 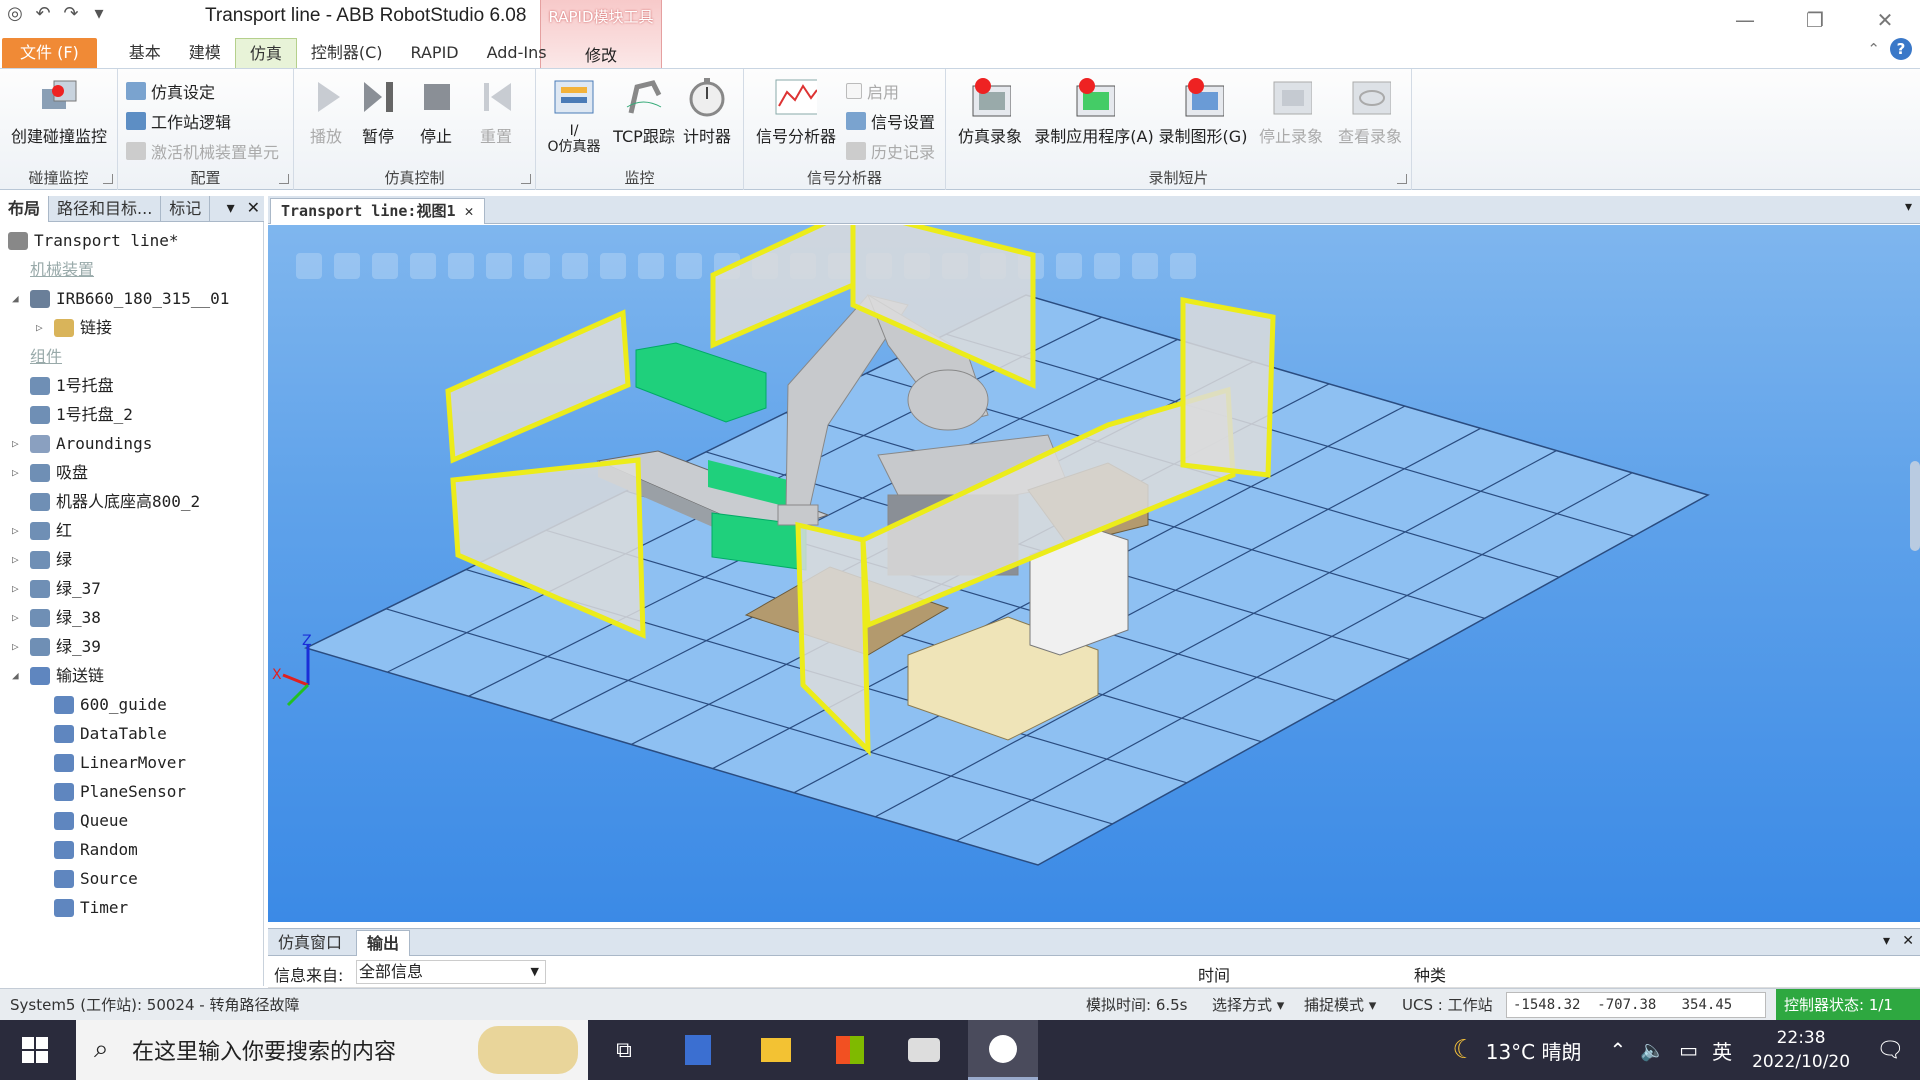 What do you see at coordinates (496, 111) in the screenshot?
I see `reset-button: 重置` at bounding box center [496, 111].